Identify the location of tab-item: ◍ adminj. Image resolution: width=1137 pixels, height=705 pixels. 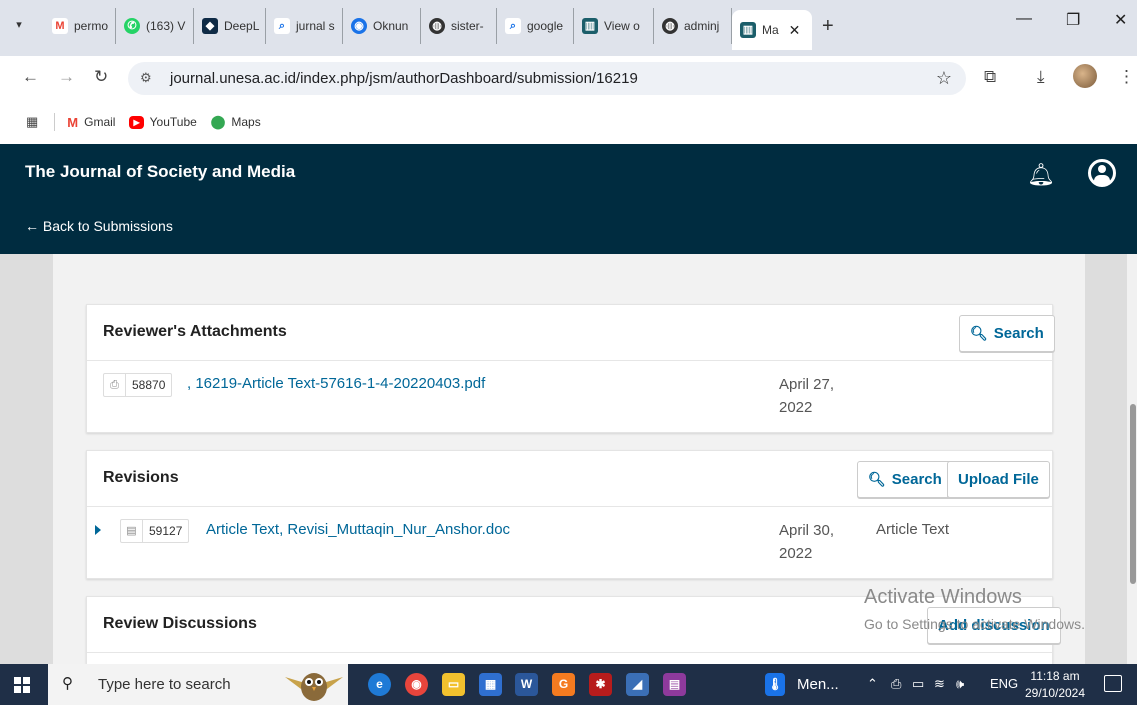
(693, 26).